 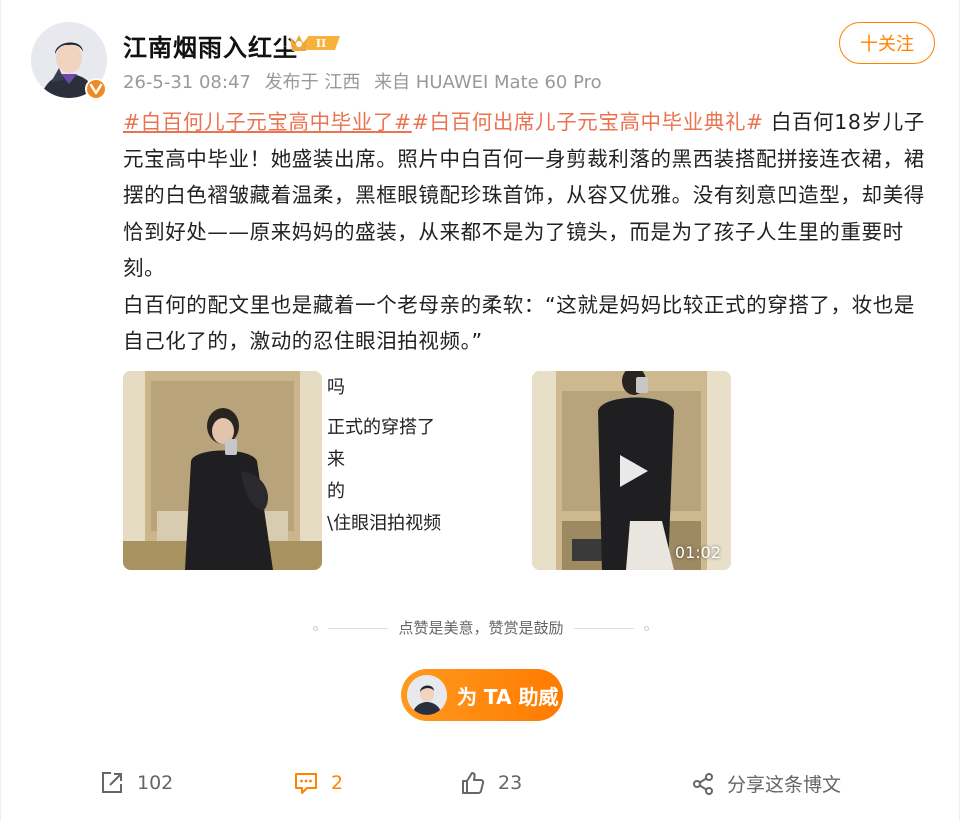 What do you see at coordinates (321, 43) in the screenshot?
I see `rank-label: II` at bounding box center [321, 43].